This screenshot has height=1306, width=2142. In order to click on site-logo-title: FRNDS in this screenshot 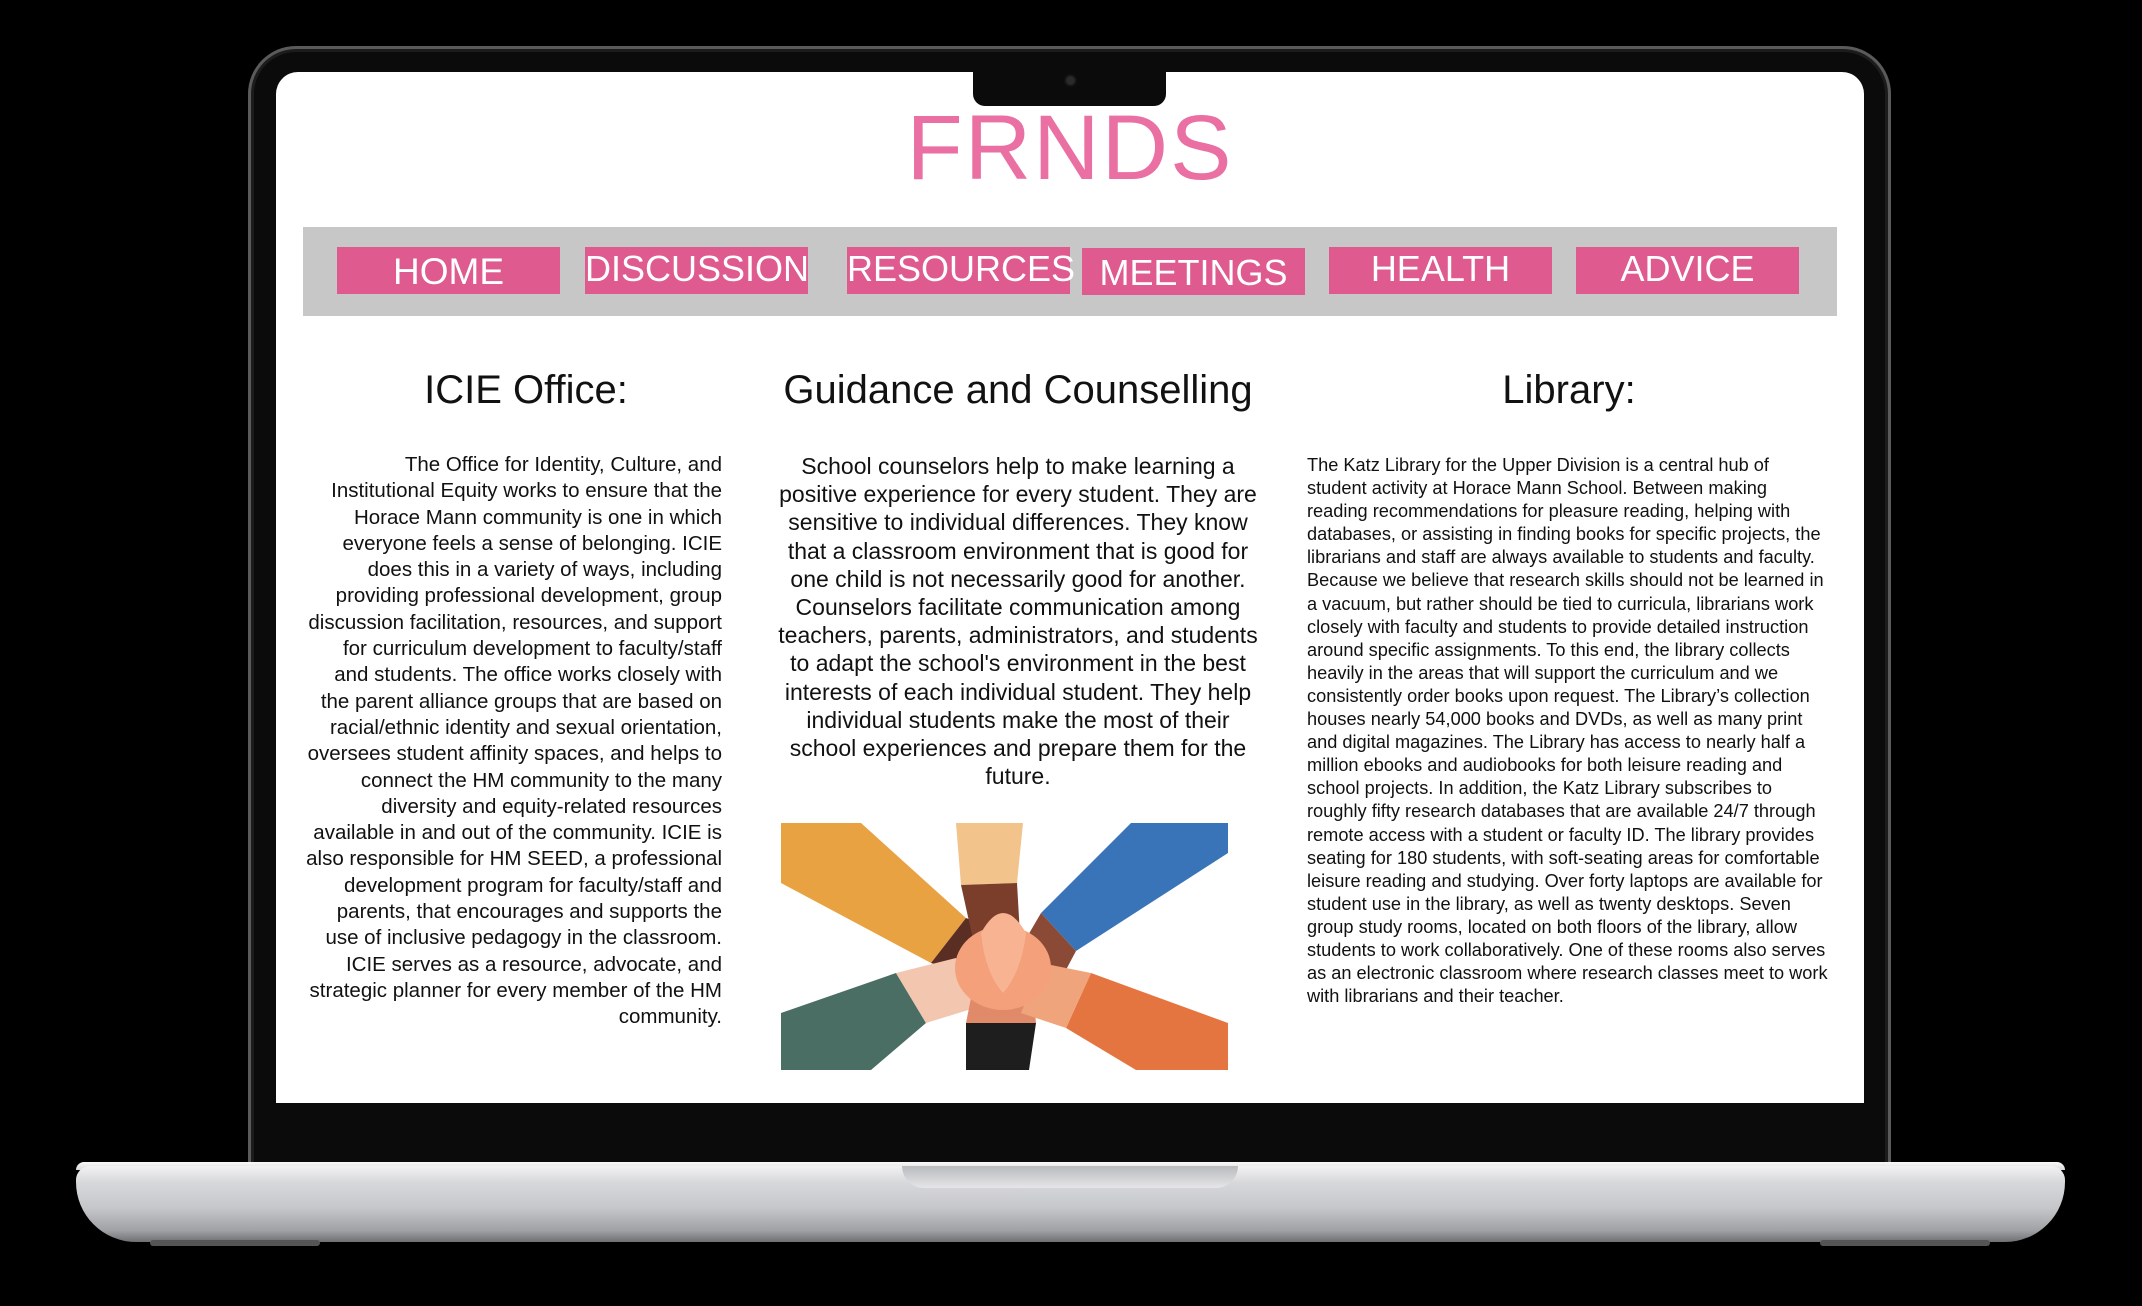, I will do `click(1070, 148)`.